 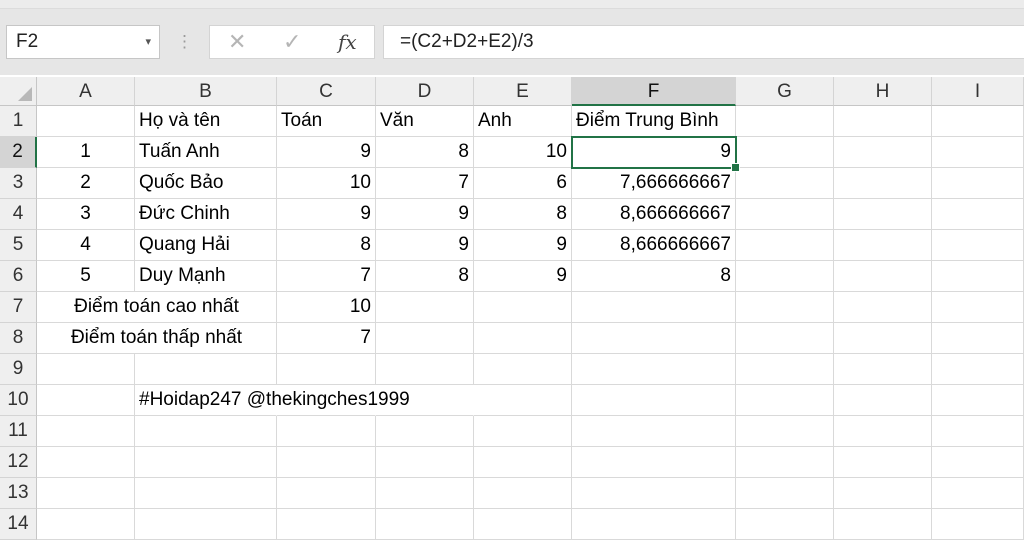 What do you see at coordinates (18, 524) in the screenshot?
I see `row-header-14: 14` at bounding box center [18, 524].